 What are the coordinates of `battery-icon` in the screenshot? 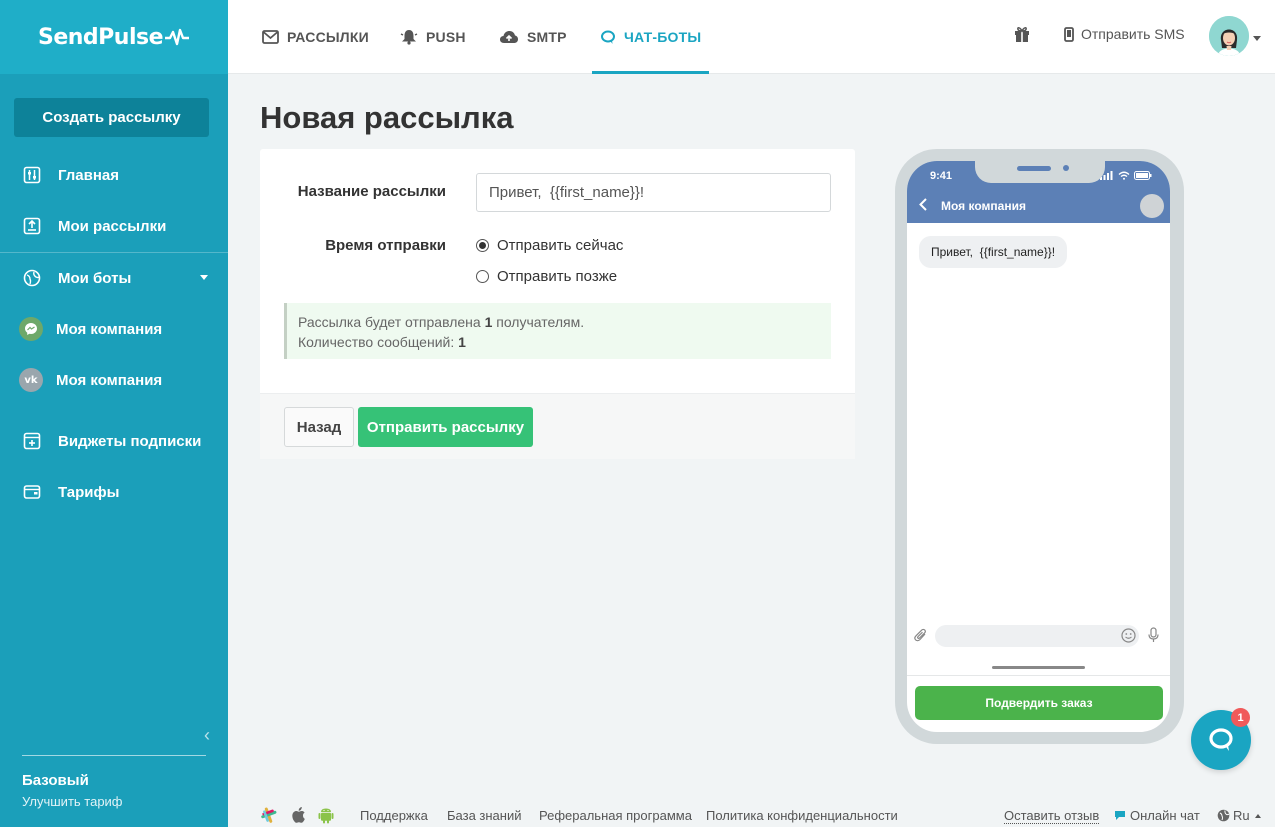 It's located at (1143, 175).